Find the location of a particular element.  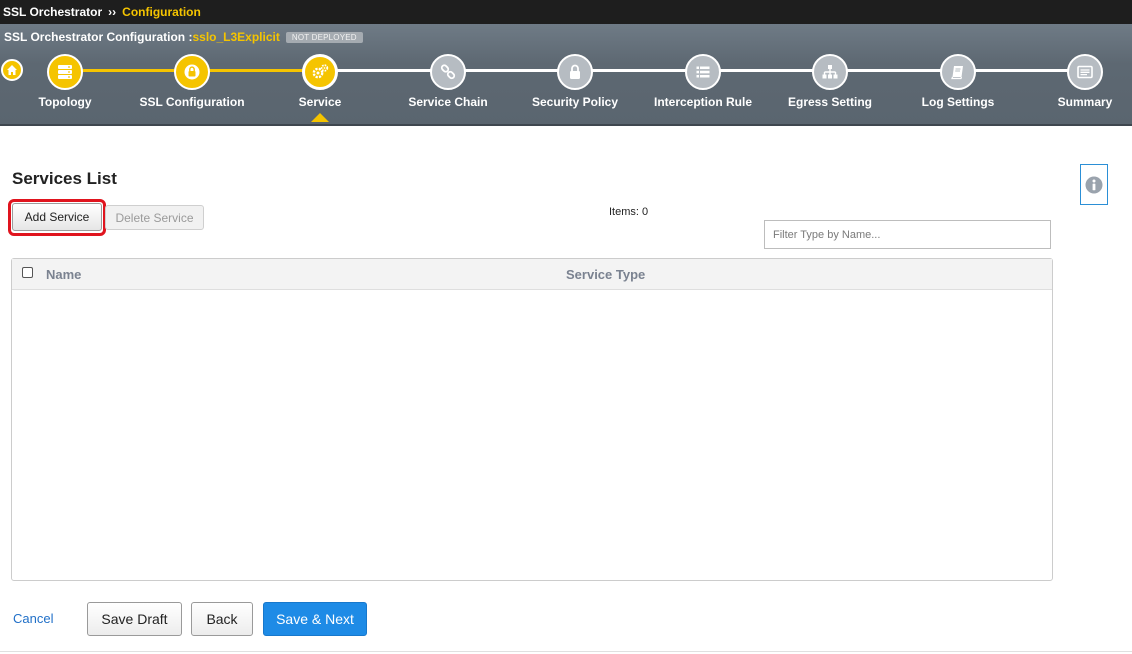

info-button is located at coordinates (1094, 184).